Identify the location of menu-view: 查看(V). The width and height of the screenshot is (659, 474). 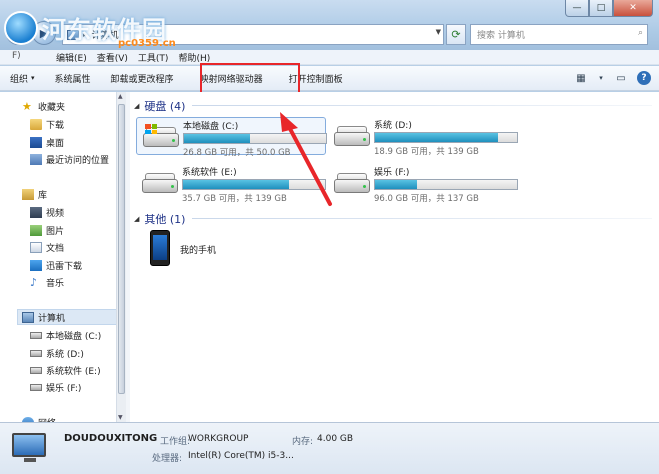
(112, 57).